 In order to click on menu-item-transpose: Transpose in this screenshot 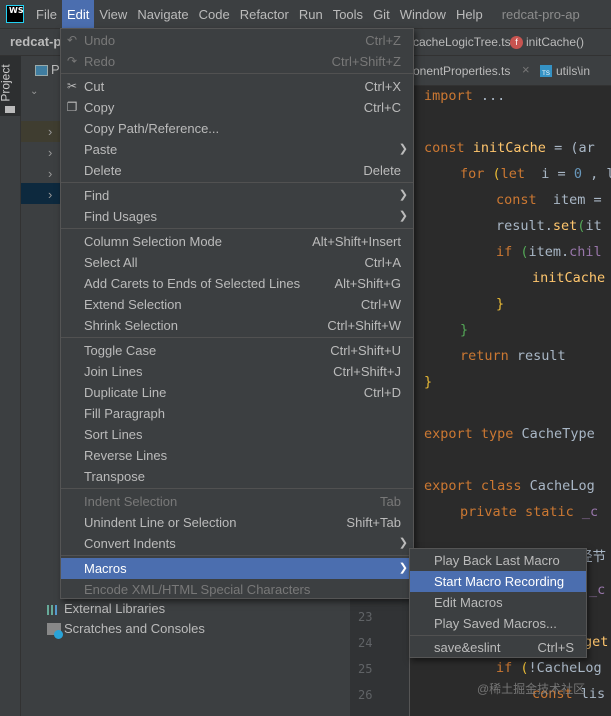, I will do `click(237, 476)`.